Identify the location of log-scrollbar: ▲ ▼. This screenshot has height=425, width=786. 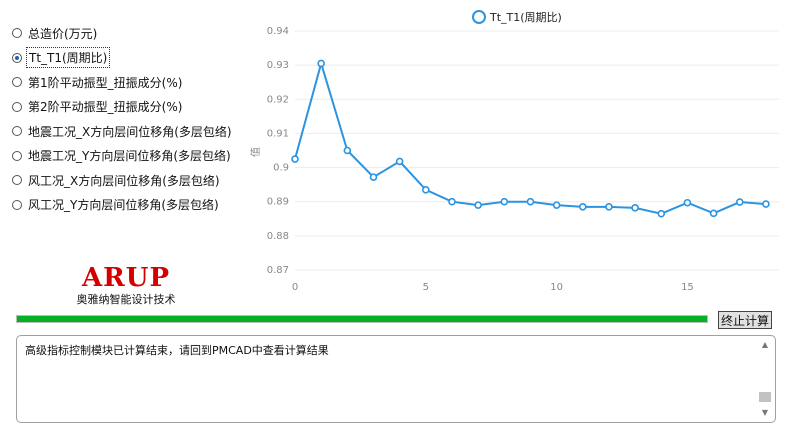
(765, 379).